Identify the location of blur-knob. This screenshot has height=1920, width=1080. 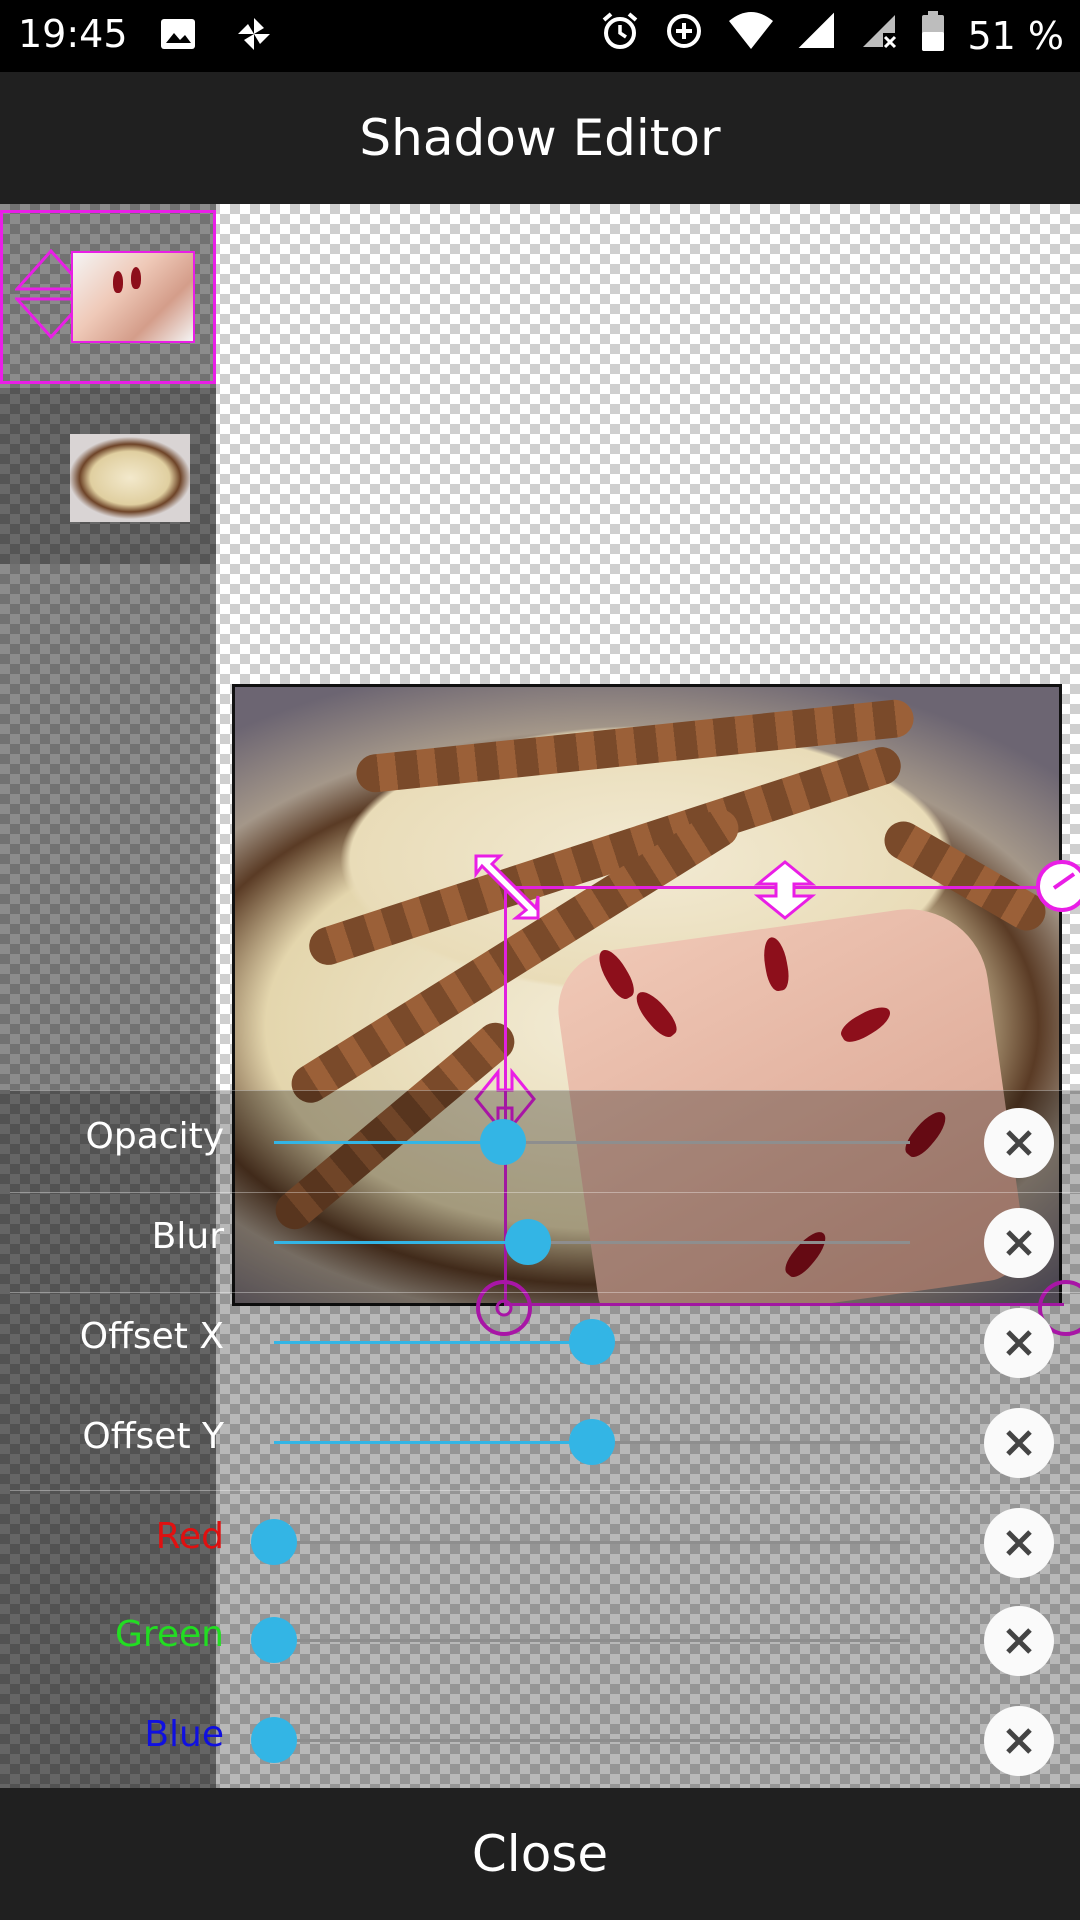
(528, 1242).